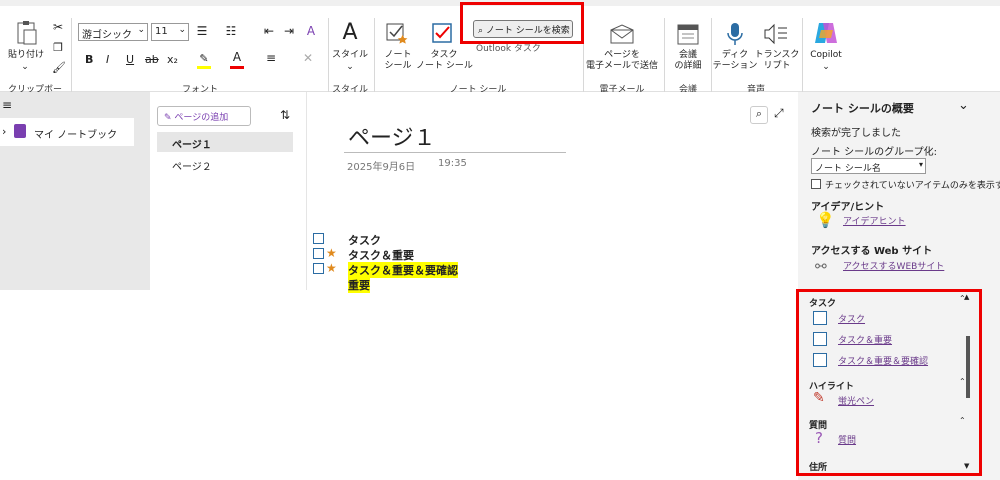 Image resolution: width=1000 pixels, height=480 pixels. I want to click on email-page-button: ページを 電子メールで送信, so click(622, 61).